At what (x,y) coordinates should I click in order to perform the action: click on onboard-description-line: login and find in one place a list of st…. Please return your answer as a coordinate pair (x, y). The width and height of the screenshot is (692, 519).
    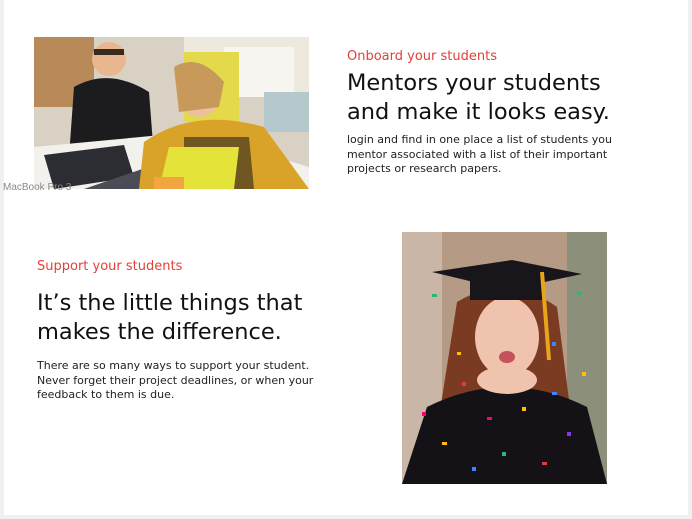
    Looking at the image, I should click on (479, 139).